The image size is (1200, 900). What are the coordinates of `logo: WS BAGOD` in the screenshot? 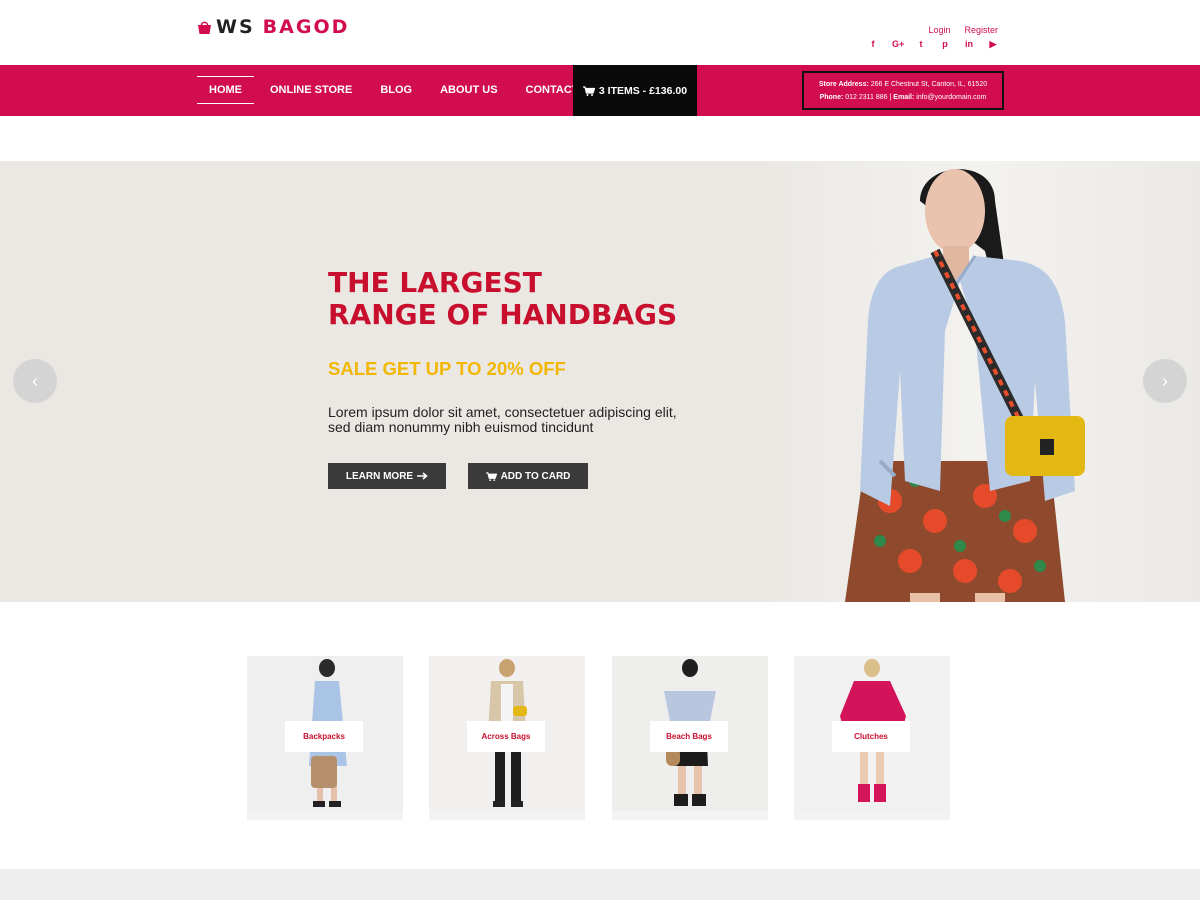 It's located at (273, 27).